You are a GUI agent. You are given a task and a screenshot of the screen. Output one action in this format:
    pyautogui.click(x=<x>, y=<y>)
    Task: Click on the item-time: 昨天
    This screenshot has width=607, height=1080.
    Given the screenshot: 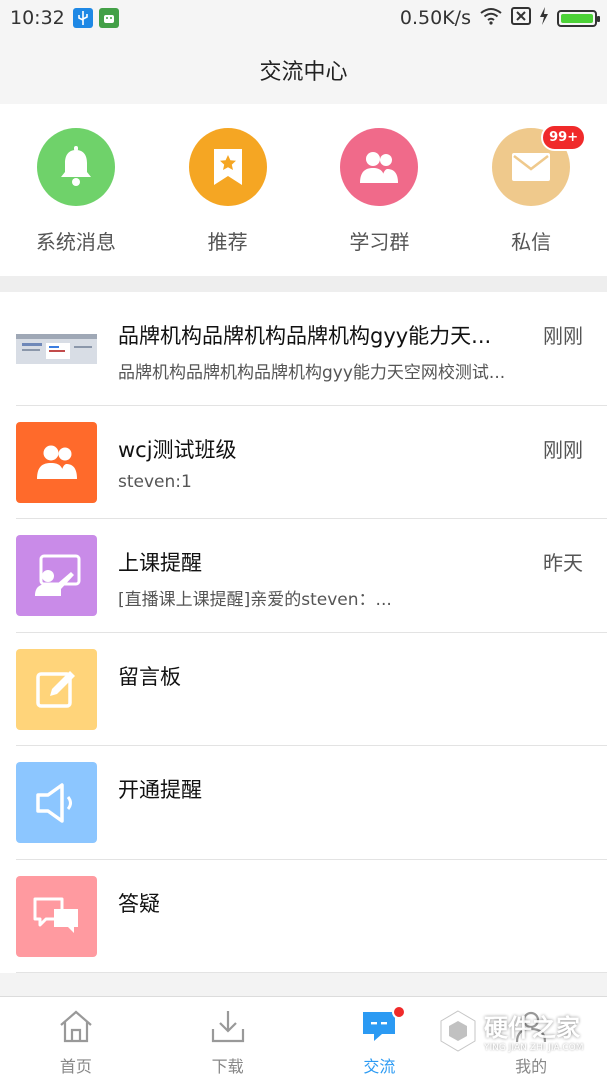 What is the action you would take?
    pyautogui.click(x=563, y=563)
    